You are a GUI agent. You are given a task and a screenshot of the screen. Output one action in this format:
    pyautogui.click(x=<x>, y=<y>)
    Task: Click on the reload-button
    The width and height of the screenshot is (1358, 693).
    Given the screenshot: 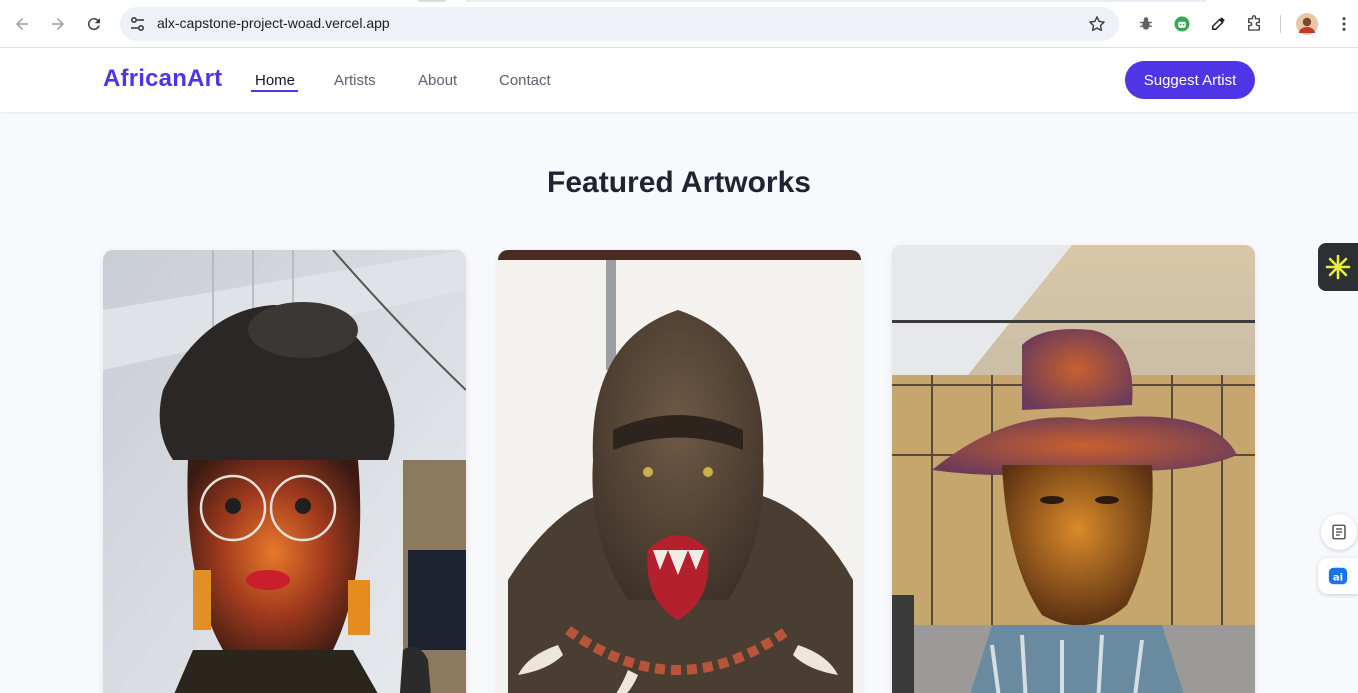 What is the action you would take?
    pyautogui.click(x=94, y=24)
    